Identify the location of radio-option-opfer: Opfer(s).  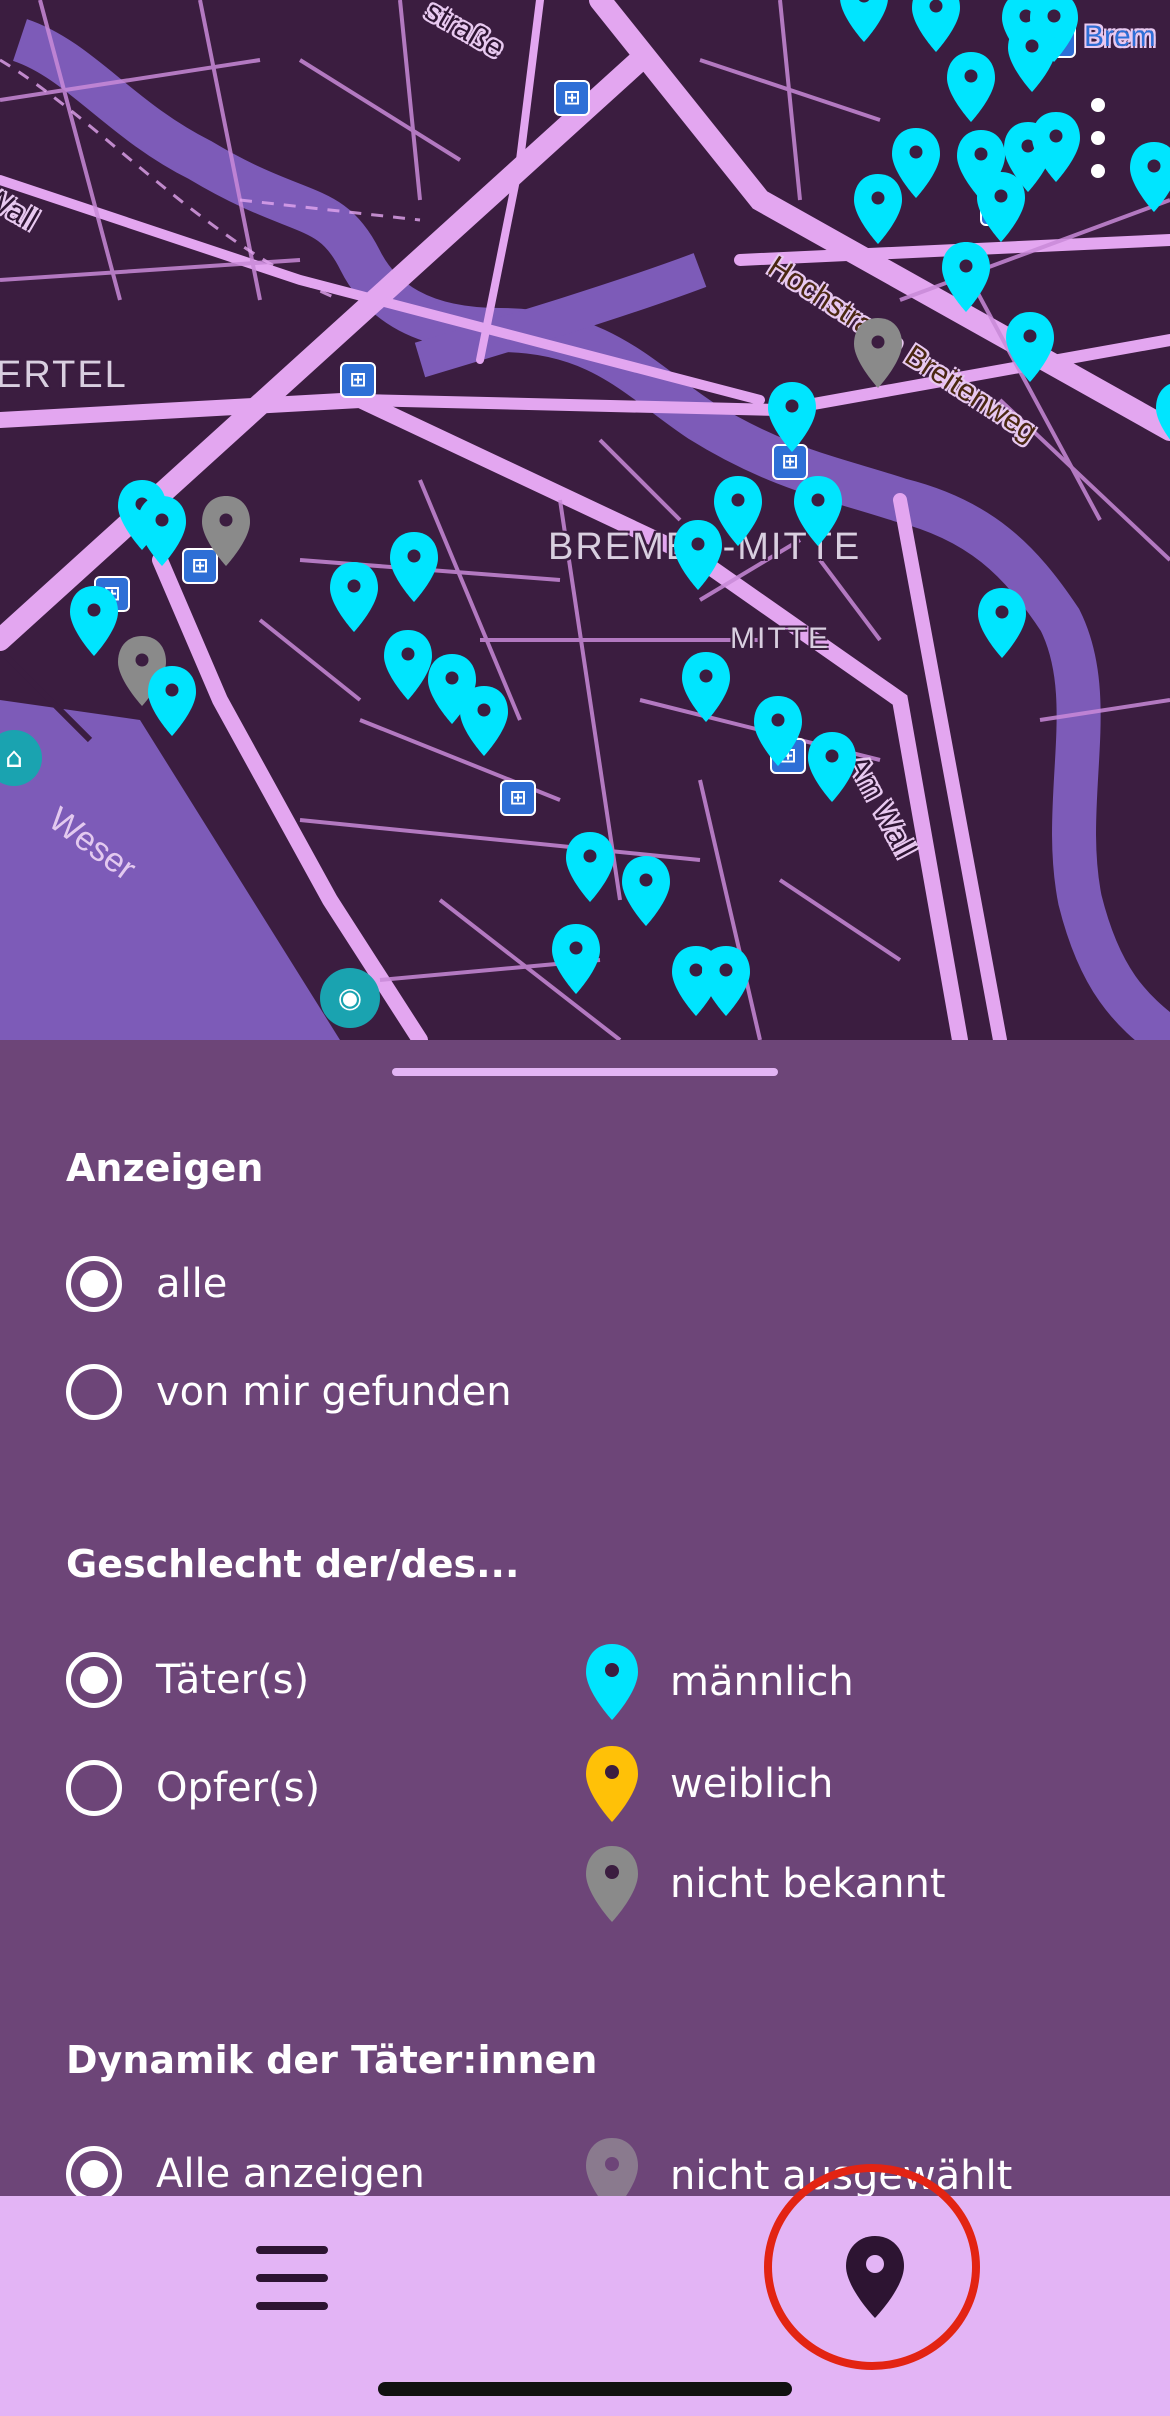
(193, 1788).